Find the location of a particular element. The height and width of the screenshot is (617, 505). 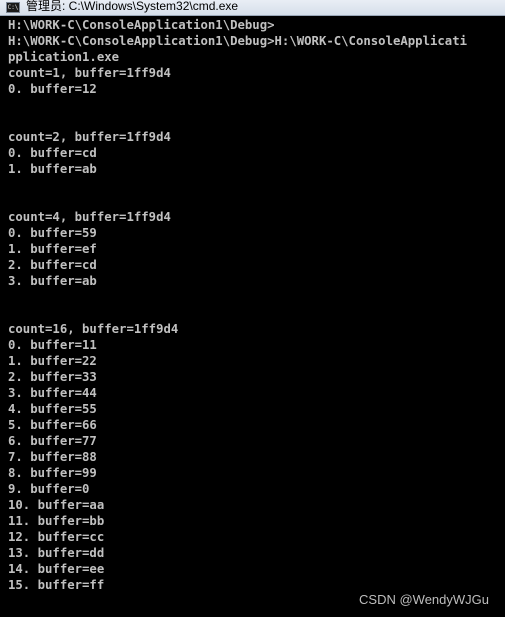

console-line: 2. buffer=cd is located at coordinates (52, 265).